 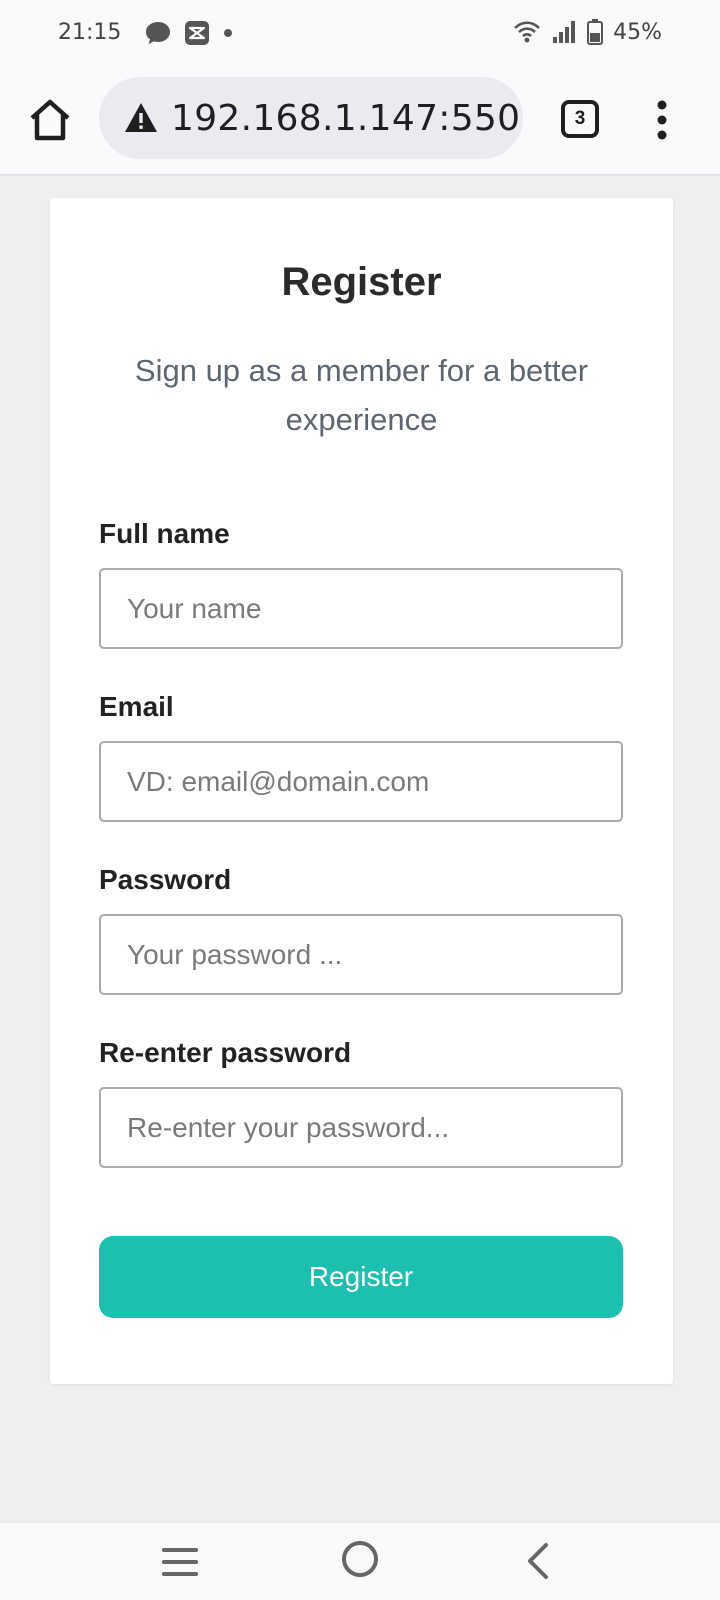 I want to click on browser-toolbar: 192.168.1.147:5501 3, so click(x=360, y=122).